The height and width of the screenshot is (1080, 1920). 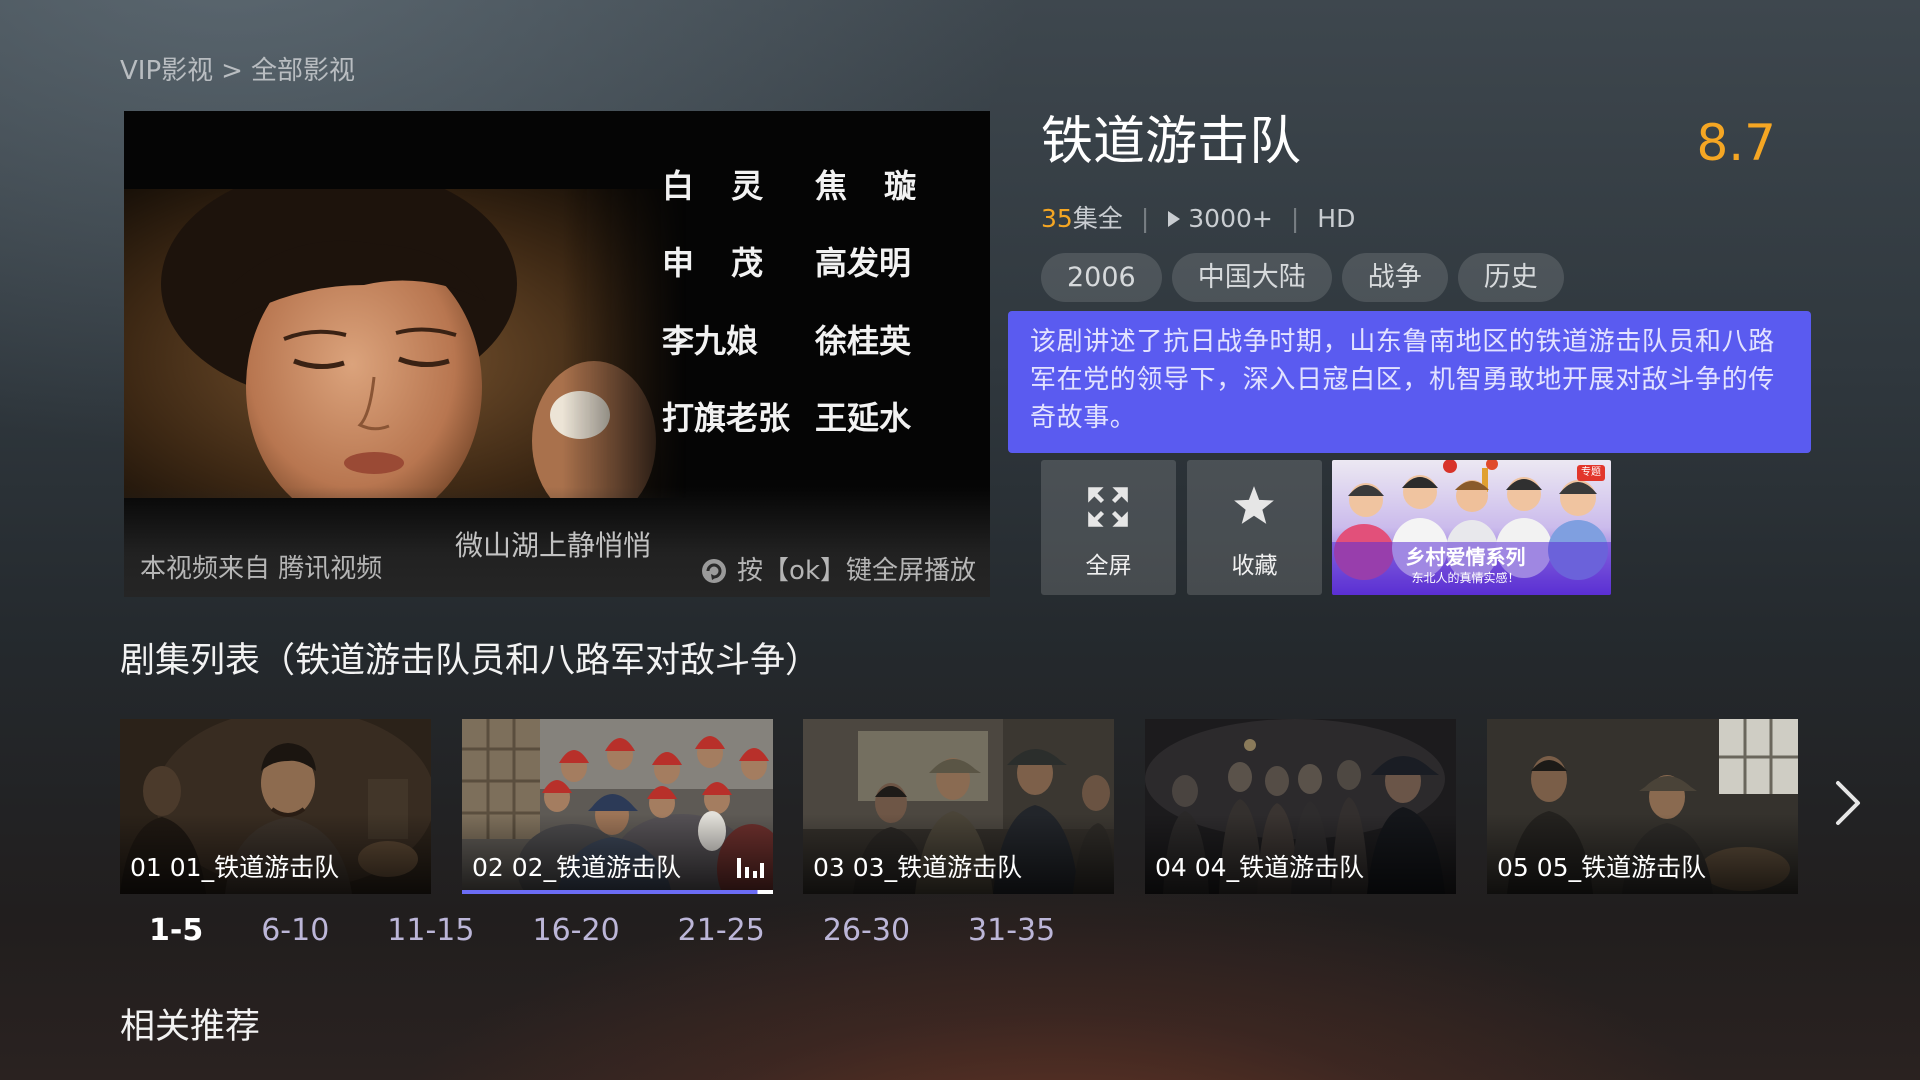 I want to click on breadcrumb: VIP影视 > 全部影视, so click(x=237, y=71).